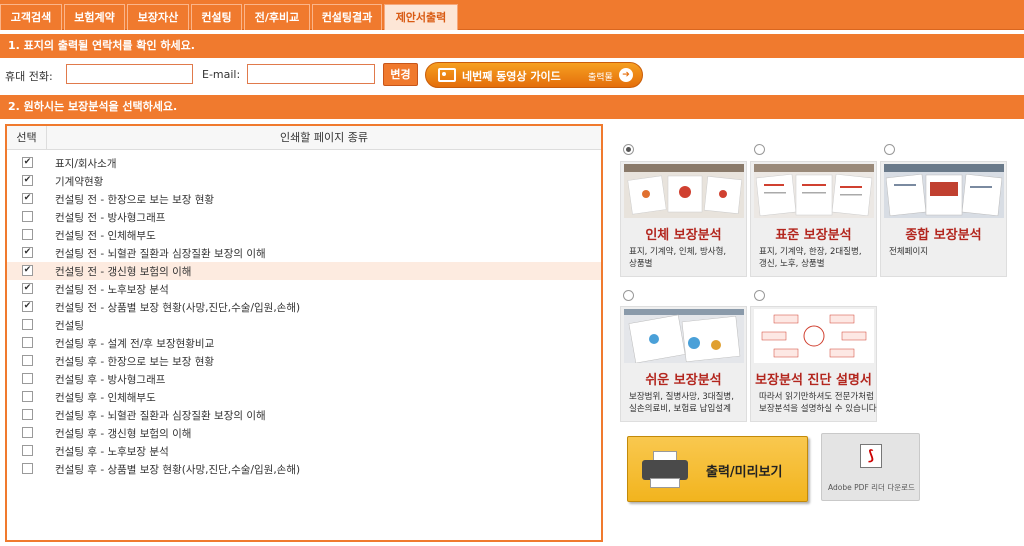 The image size is (1024, 546). Describe the element at coordinates (943, 235) in the screenshot. I see `card-comprehensive-analysis-title: 종합 보장분석` at that location.